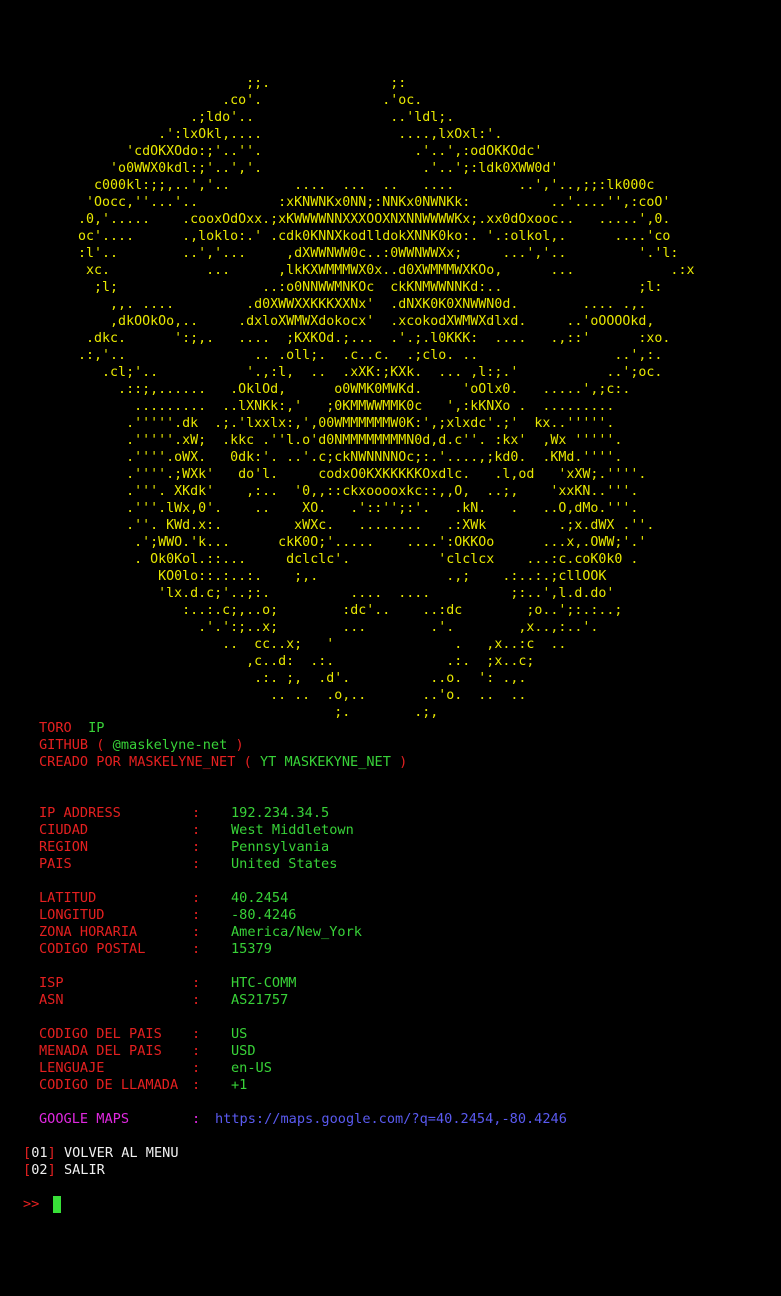 This screenshot has width=781, height=1296. I want to click on info-value: -80.4246, so click(264, 915).